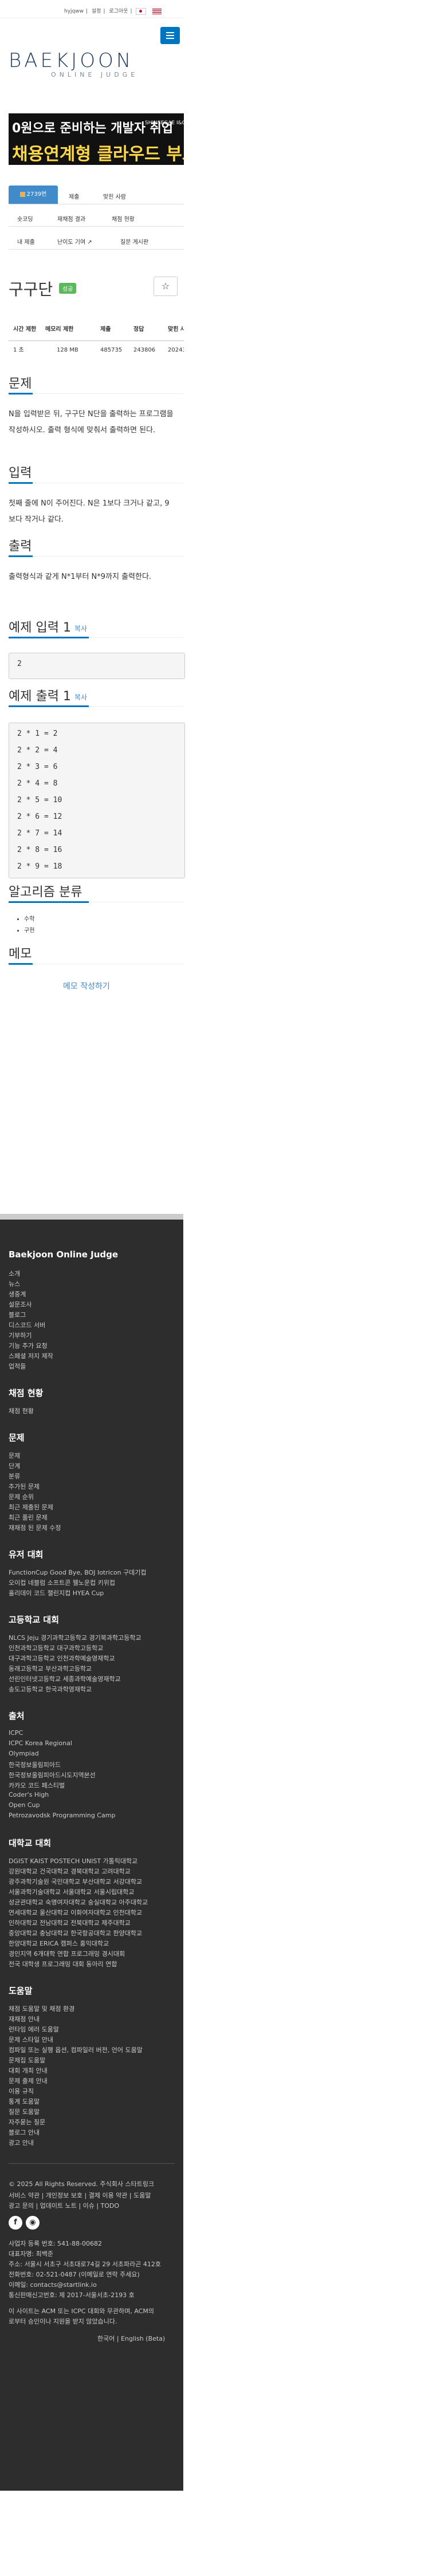 The height and width of the screenshot is (2576, 421). Describe the element at coordinates (20, 546) in the screenshot. I see `output-heading: 출력` at that location.